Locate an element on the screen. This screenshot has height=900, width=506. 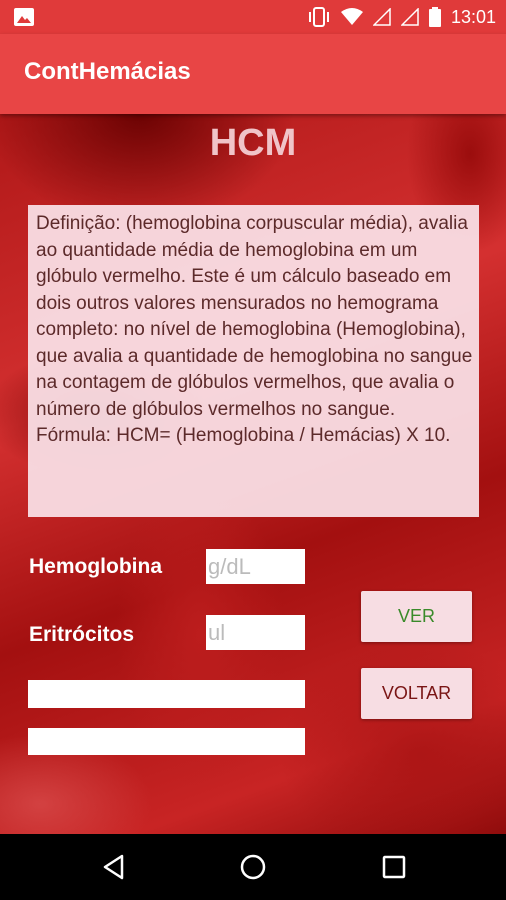
battery-icon is located at coordinates (434, 17).